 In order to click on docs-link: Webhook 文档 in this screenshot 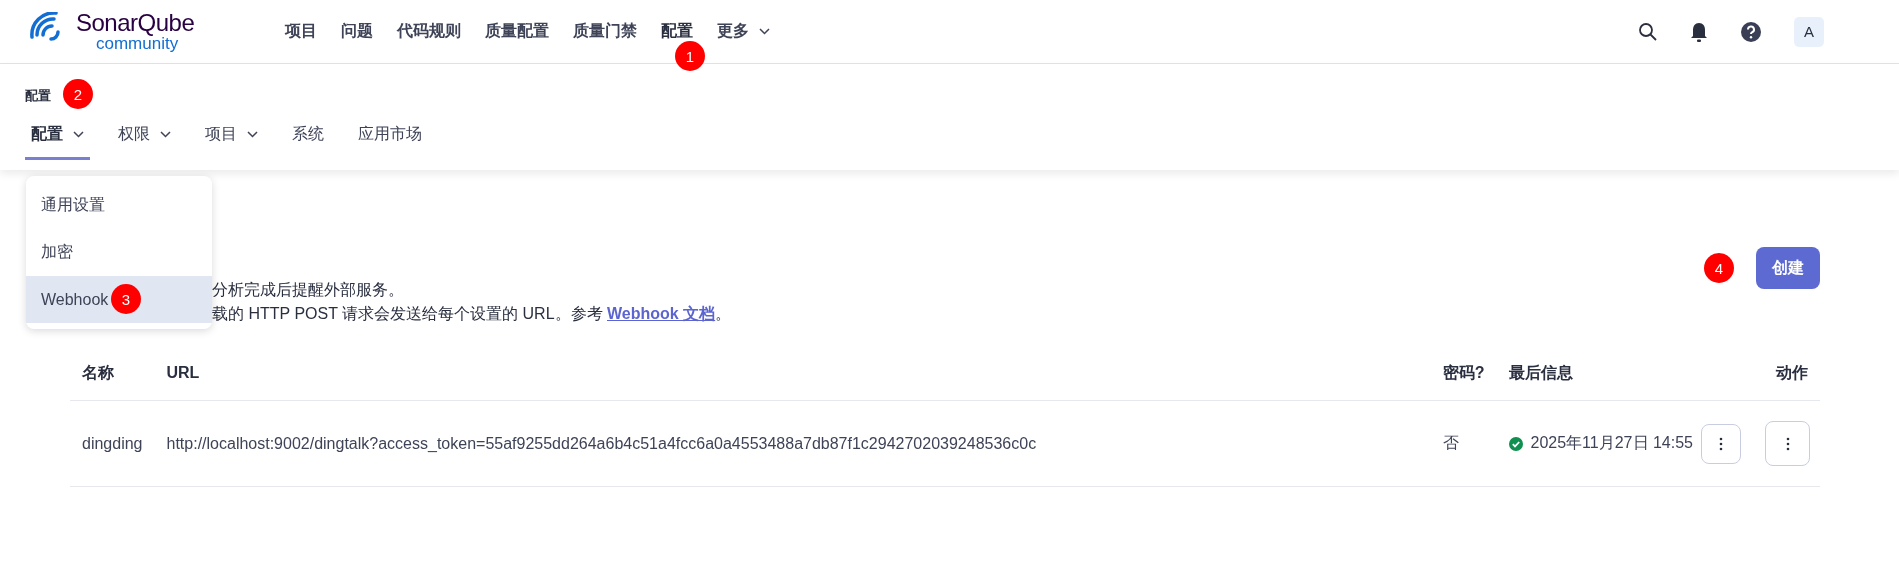, I will do `click(661, 313)`.